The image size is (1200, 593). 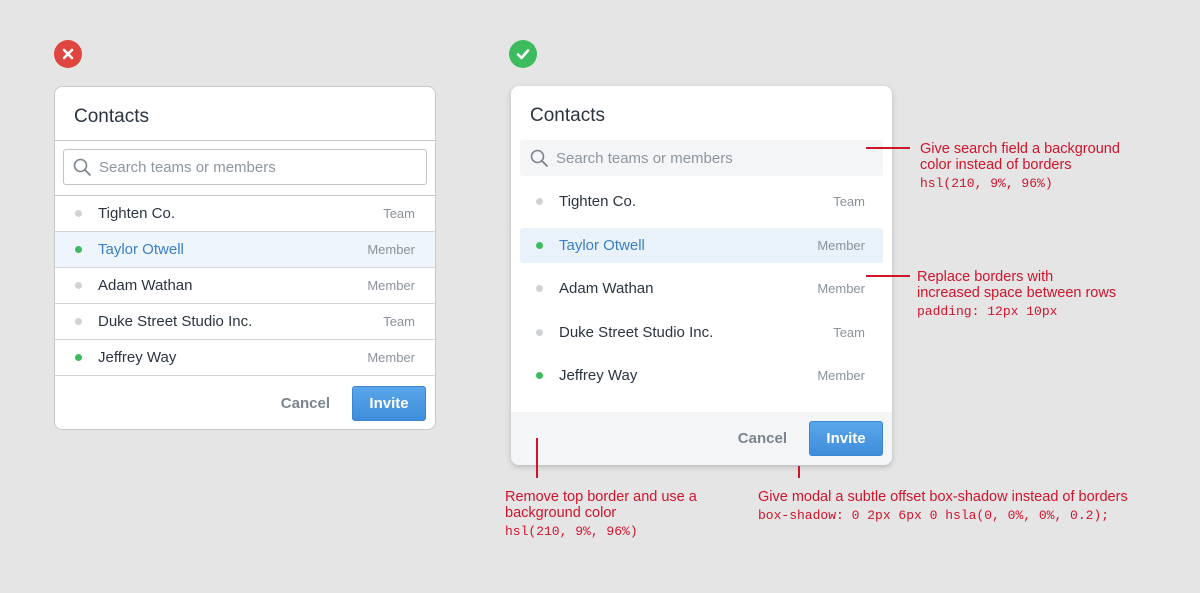 I want to click on x-icon, so click(x=68, y=54).